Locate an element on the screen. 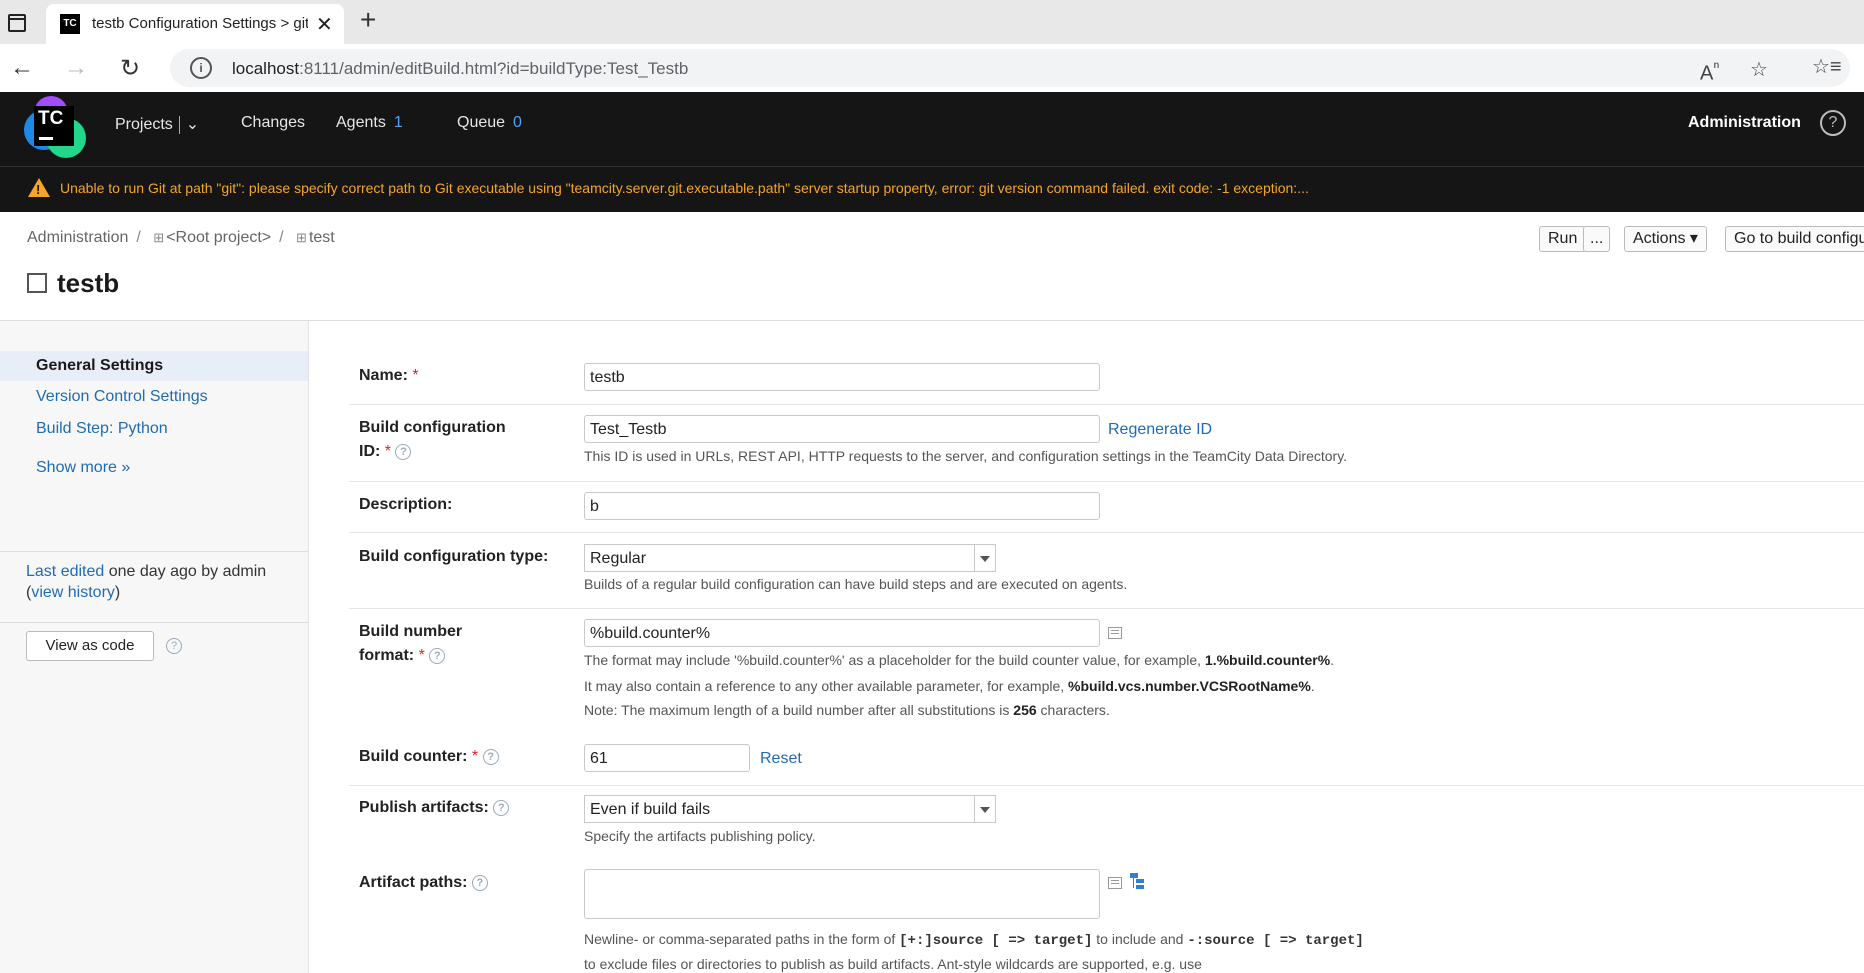 The height and width of the screenshot is (973, 1864). header-divider is located at coordinates (932, 166).